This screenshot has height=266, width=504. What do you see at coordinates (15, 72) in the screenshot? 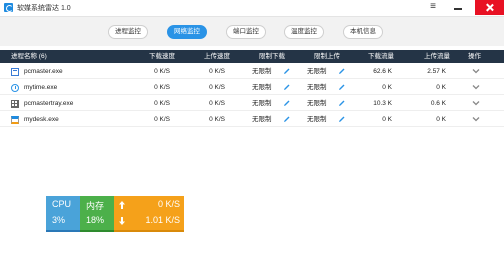
I see `window-icon` at bounding box center [15, 72].